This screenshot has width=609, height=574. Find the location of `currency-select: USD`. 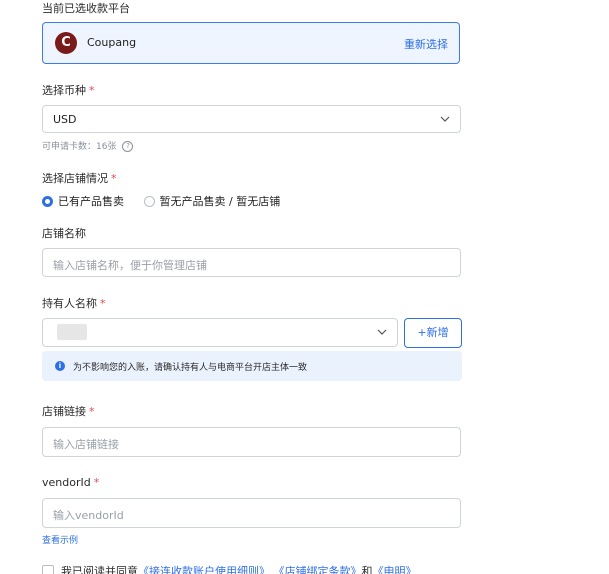

currency-select: USD is located at coordinates (251, 119).